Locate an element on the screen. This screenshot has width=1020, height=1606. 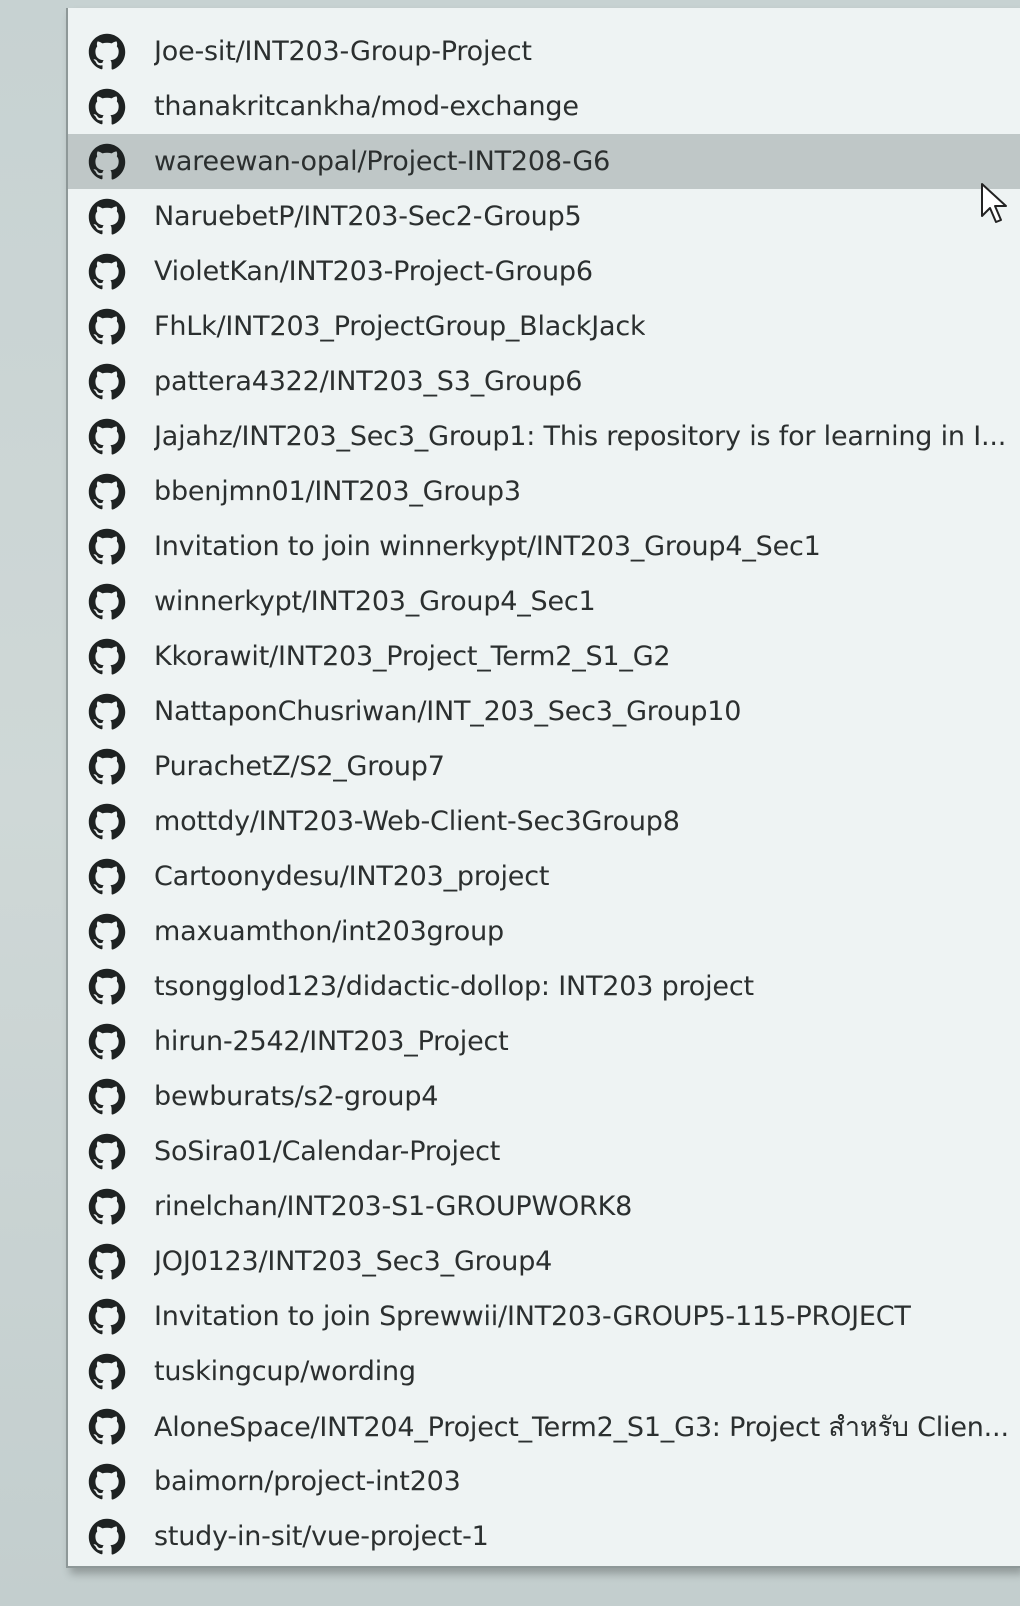
suggestion-item: NattaponChusriwan/INT_203_Sec3_Group10 is located at coordinates (544, 711).